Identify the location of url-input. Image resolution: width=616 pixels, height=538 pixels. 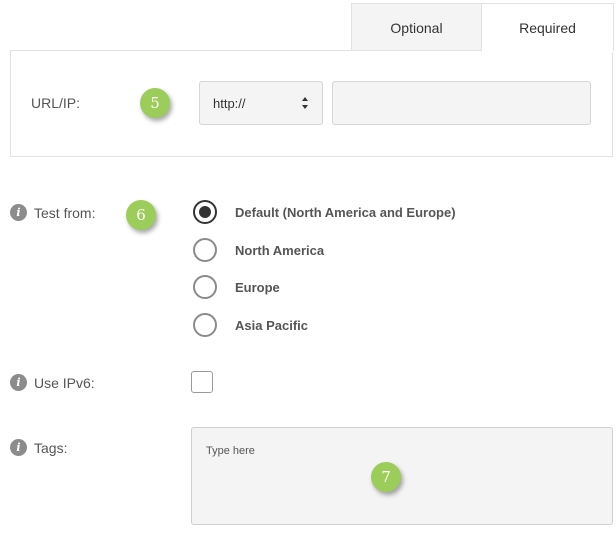
(461, 103).